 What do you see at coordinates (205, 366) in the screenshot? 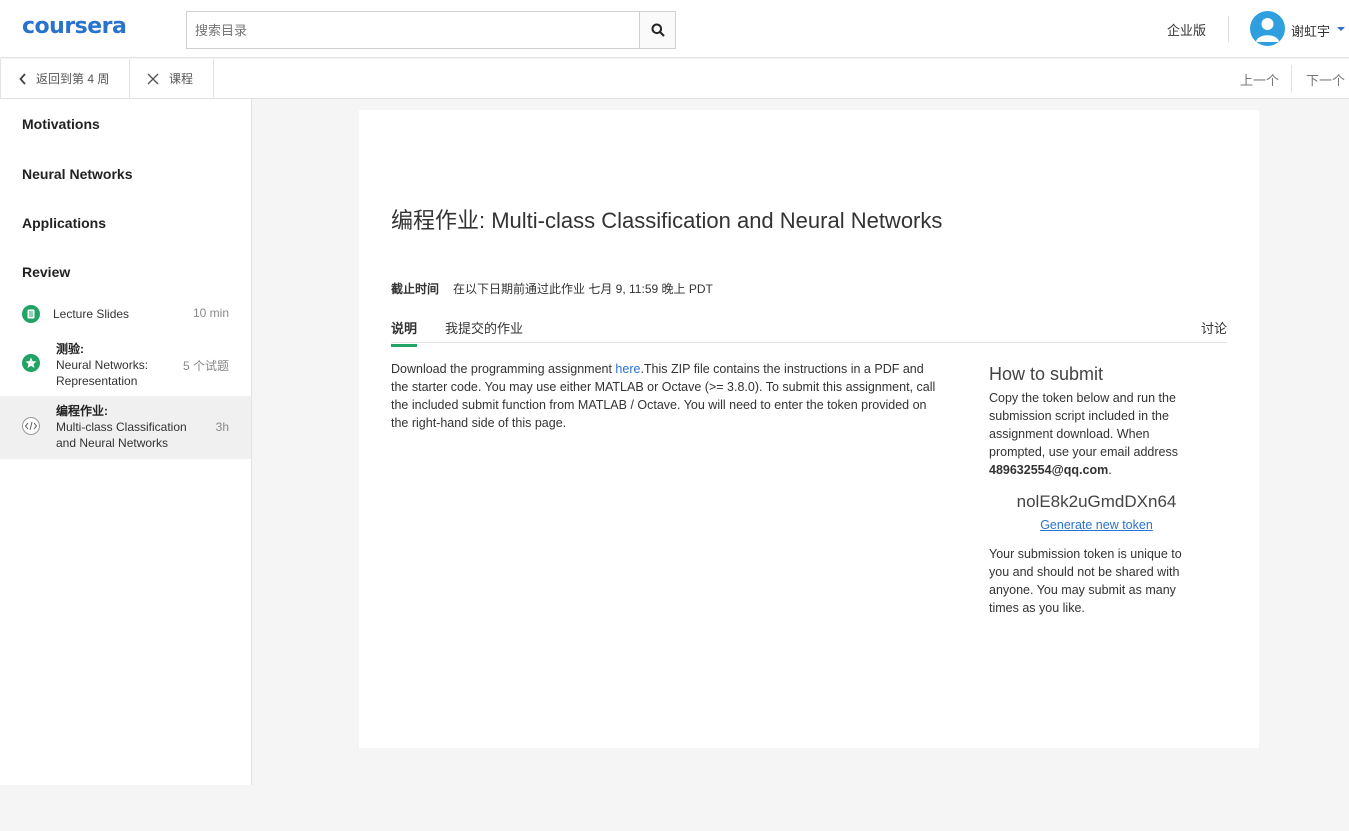
I see `sidebar-item-duration: 5 个试题` at bounding box center [205, 366].